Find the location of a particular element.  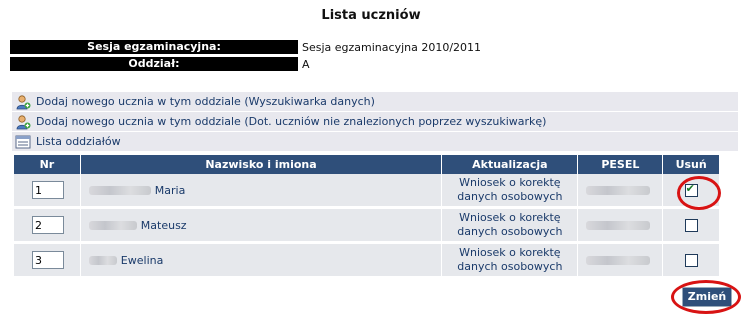

header-pesel: PESEL is located at coordinates (620, 164).